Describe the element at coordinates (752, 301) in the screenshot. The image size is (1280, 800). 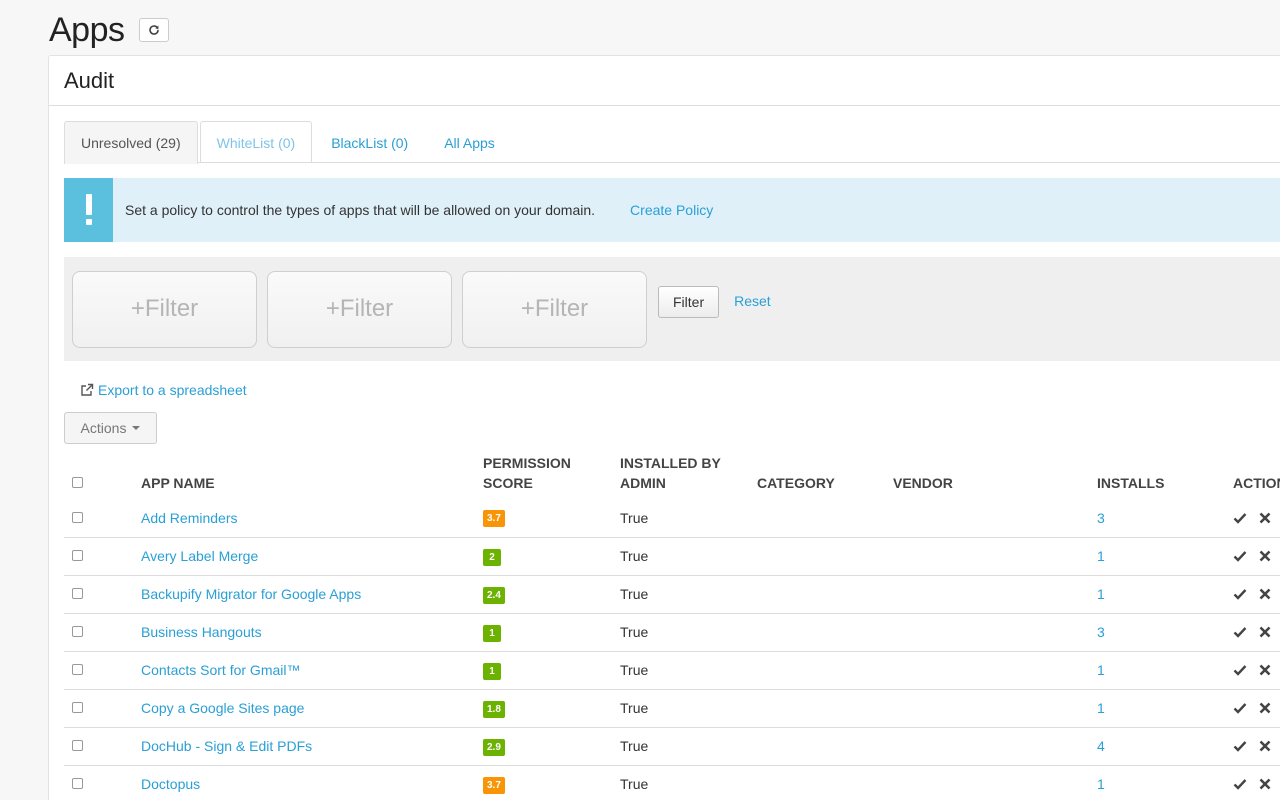
I see `reset-link: Reset` at that location.